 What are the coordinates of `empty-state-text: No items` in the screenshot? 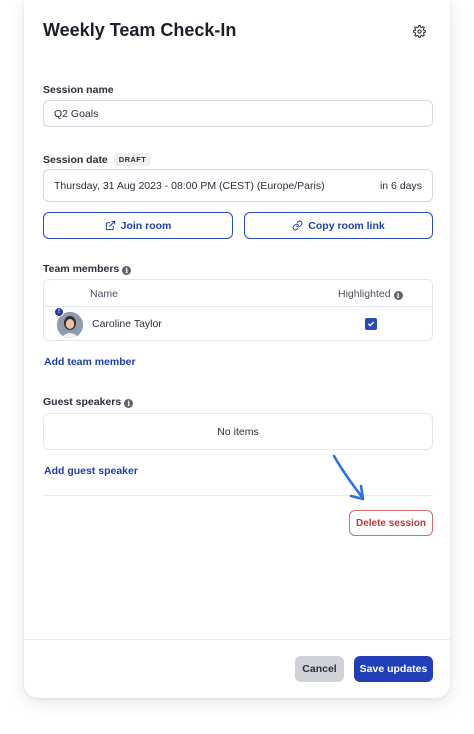 It's located at (238, 431).